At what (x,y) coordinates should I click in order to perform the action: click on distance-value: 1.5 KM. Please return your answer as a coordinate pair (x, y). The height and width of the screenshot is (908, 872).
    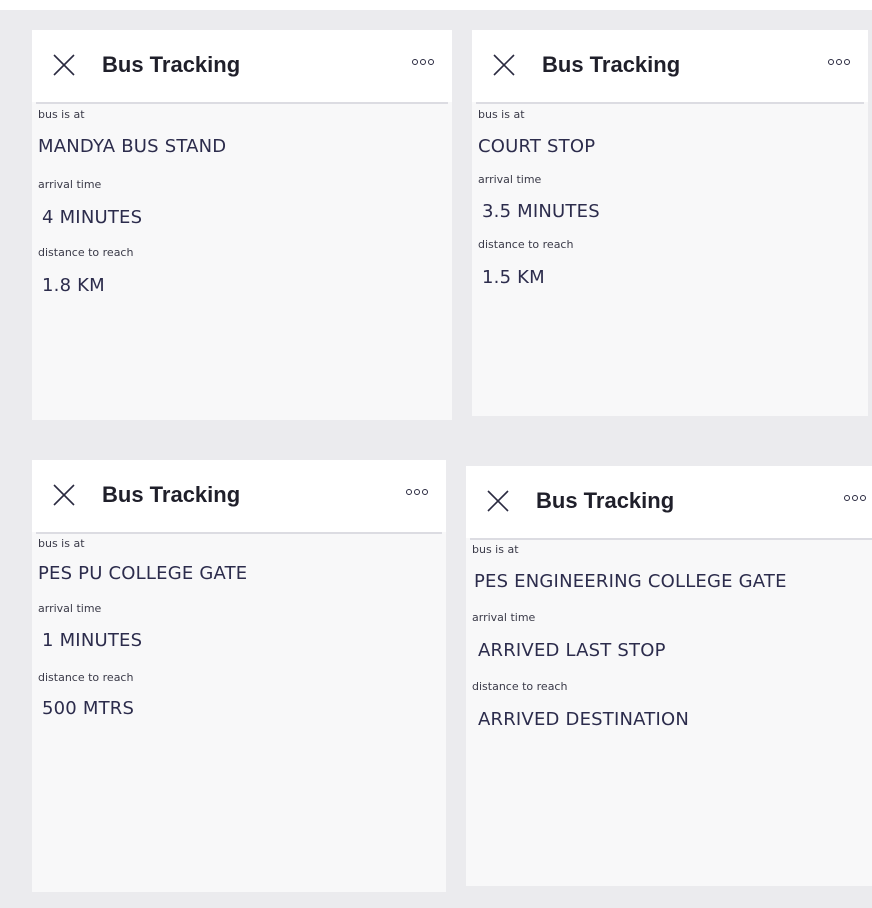
    Looking at the image, I should click on (513, 277).